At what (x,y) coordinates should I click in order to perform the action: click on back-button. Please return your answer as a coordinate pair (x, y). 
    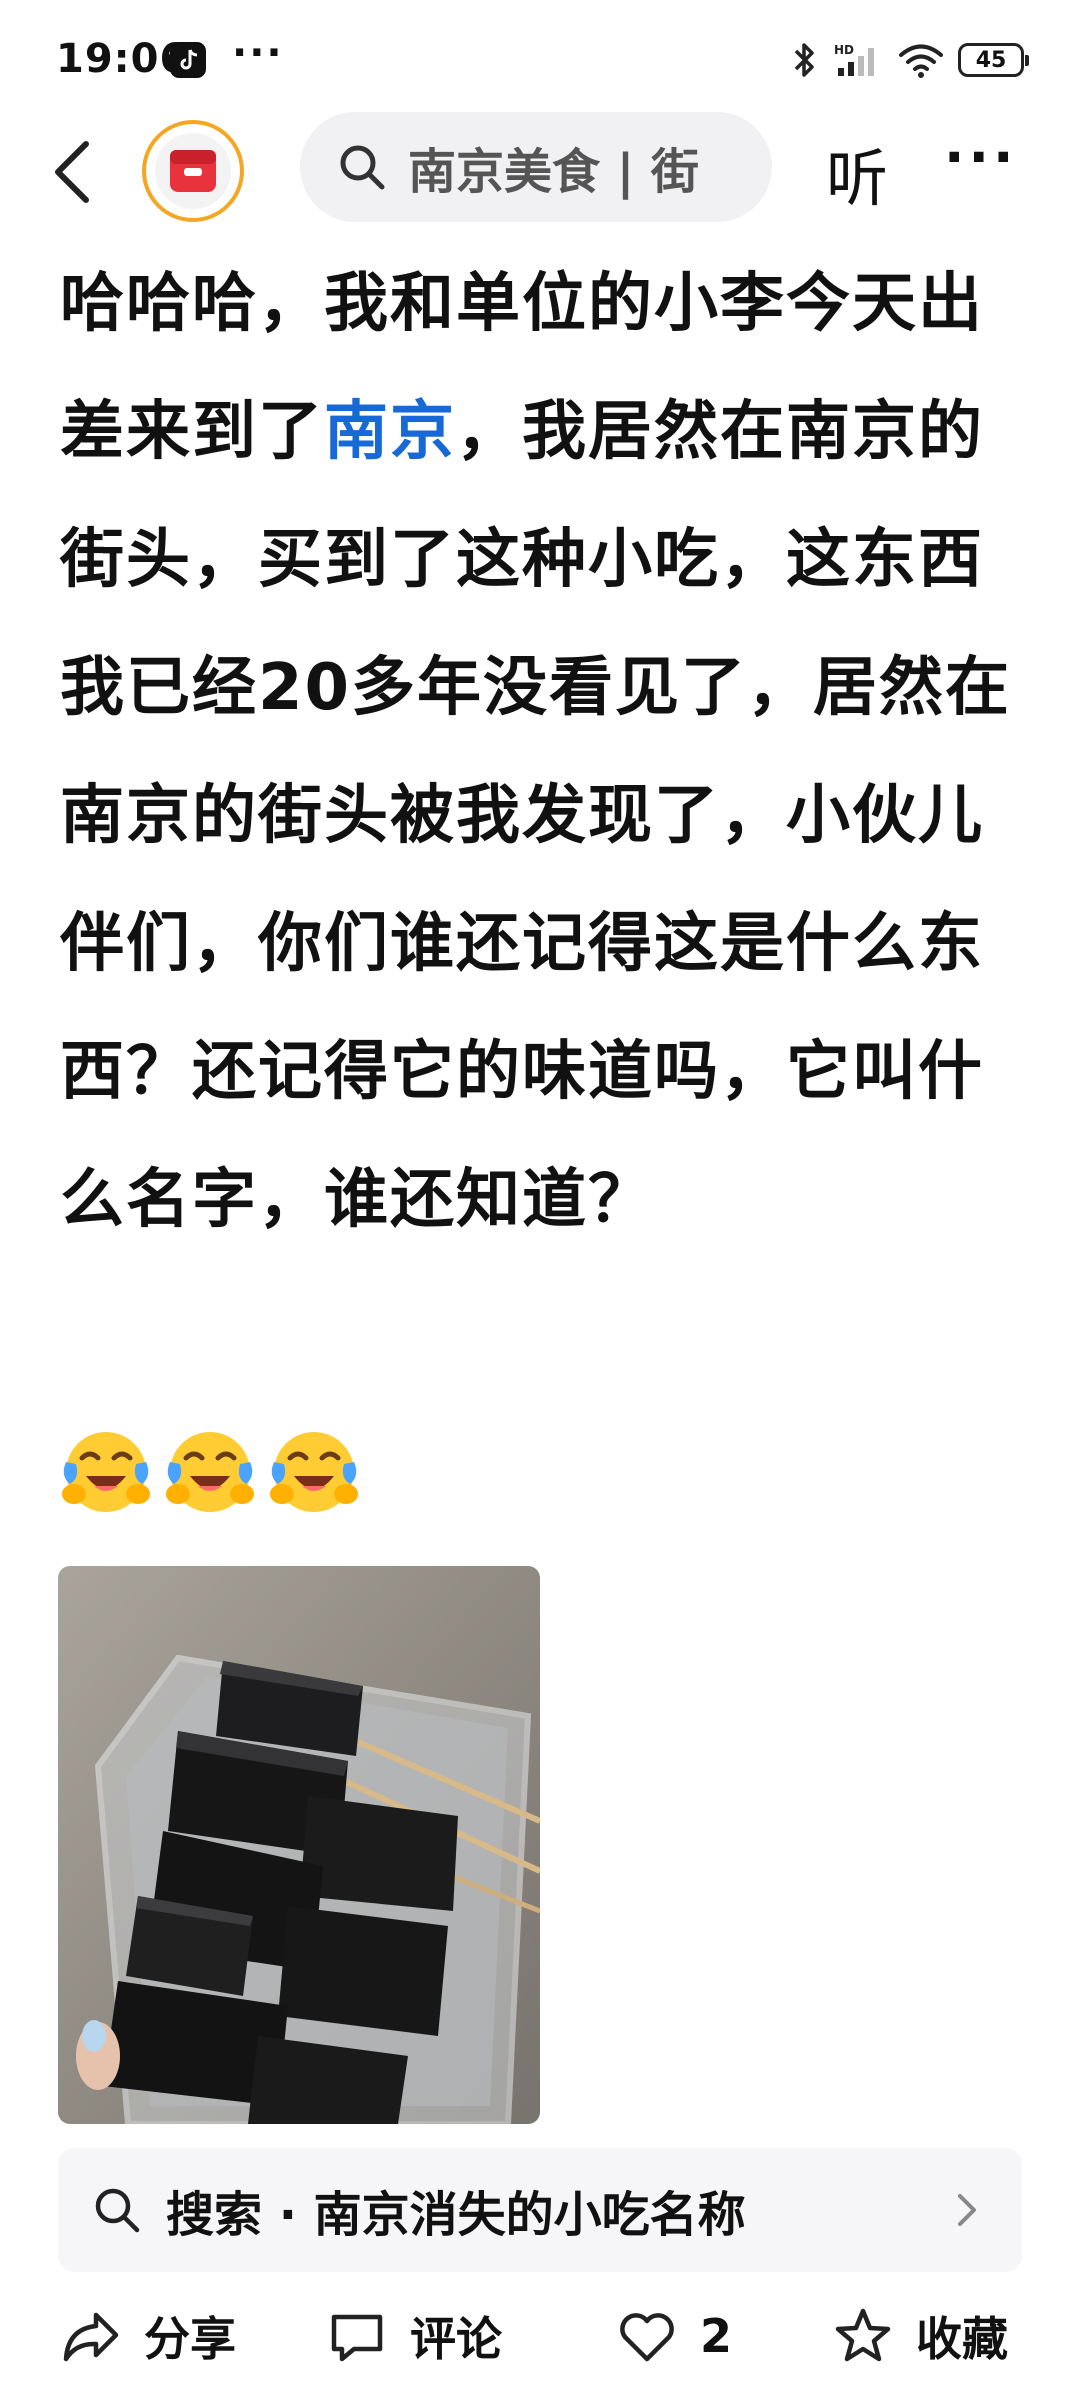
    Looking at the image, I should click on (74, 172).